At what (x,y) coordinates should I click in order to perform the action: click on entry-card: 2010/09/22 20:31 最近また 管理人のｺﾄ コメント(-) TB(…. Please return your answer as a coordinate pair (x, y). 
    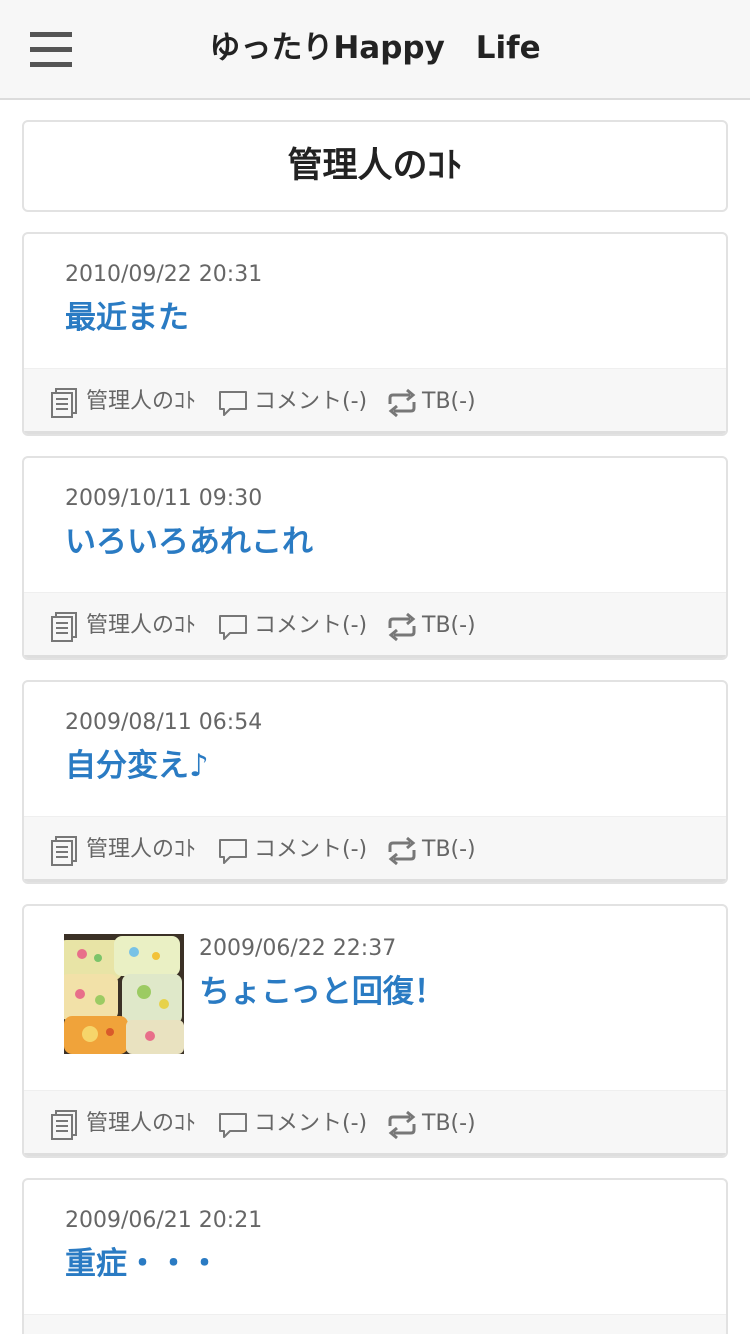
    Looking at the image, I should click on (375, 334).